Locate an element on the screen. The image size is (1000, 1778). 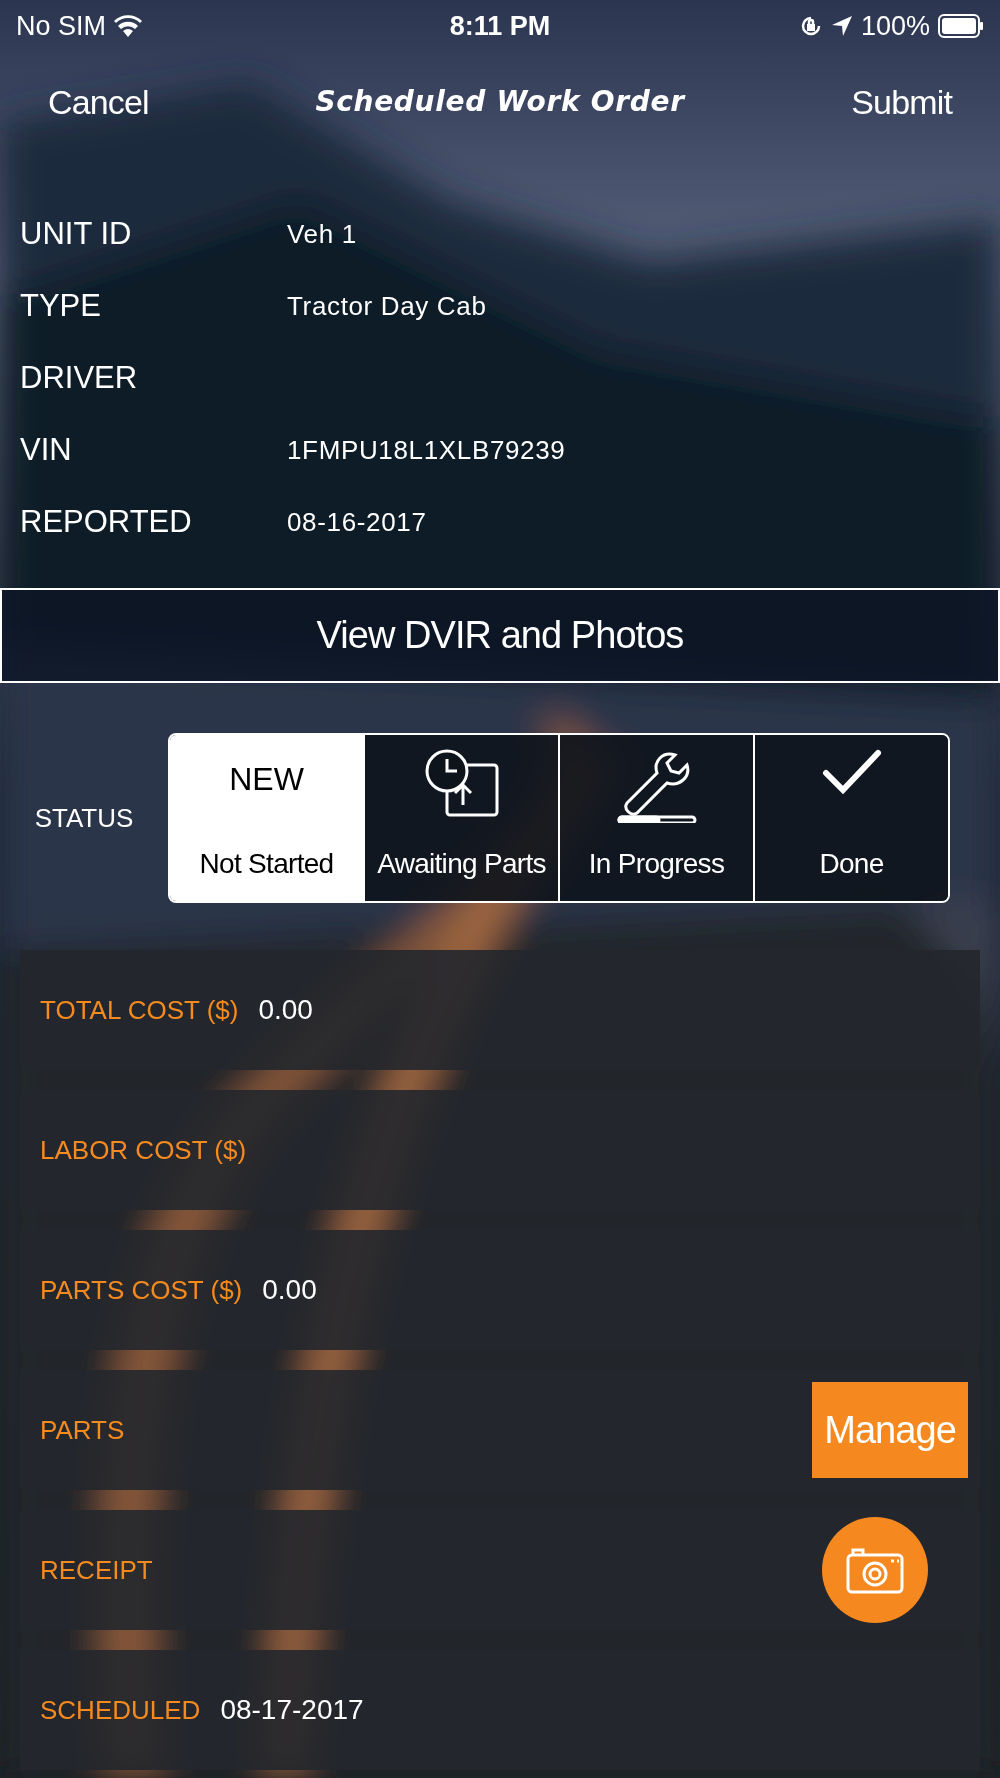
field-label: UNIT ID is located at coordinates (76, 233).